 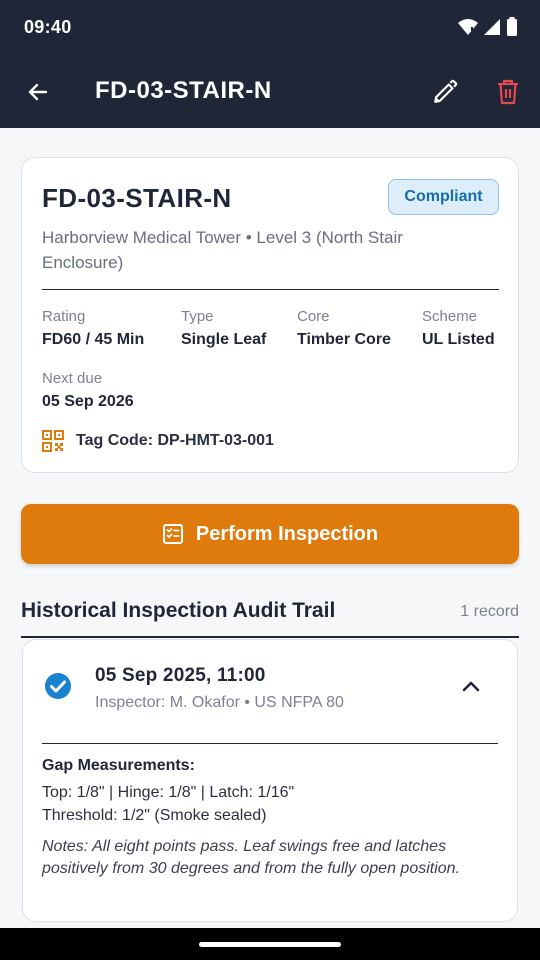 What do you see at coordinates (492, 27) in the screenshot?
I see `signal-icon` at bounding box center [492, 27].